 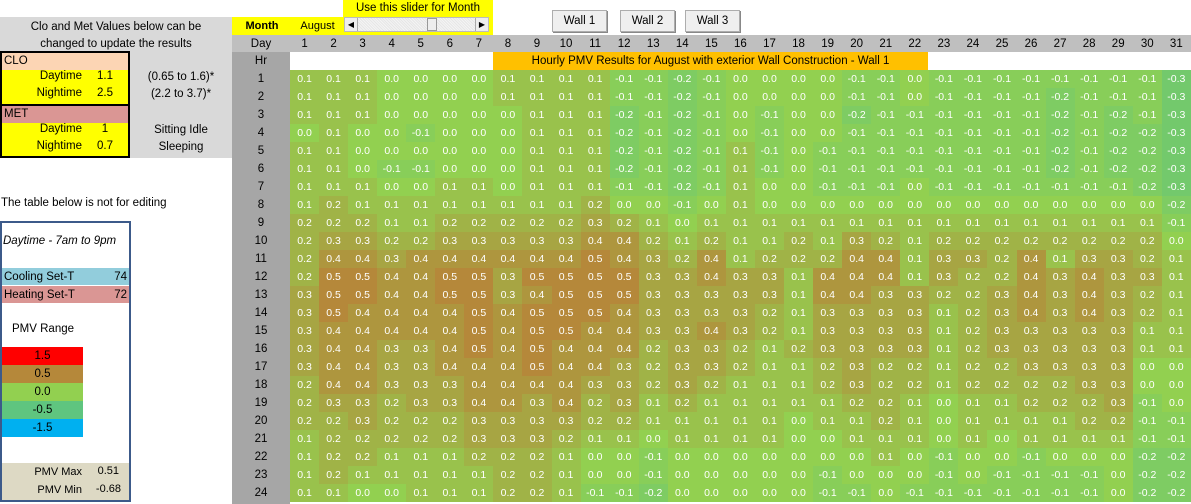 What do you see at coordinates (65, 61) in the screenshot?
I see `clo-header: CLO` at bounding box center [65, 61].